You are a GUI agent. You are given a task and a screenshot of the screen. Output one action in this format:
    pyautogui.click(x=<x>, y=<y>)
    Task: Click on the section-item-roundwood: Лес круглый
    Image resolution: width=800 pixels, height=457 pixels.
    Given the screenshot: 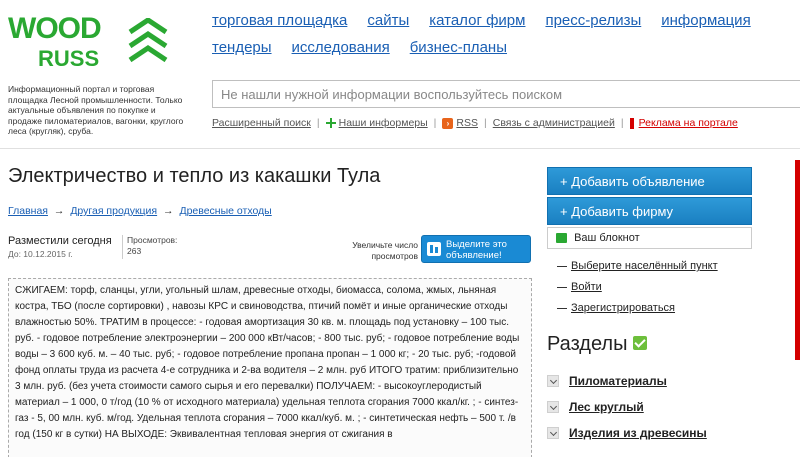 What is the action you would take?
    pyautogui.click(x=627, y=407)
    